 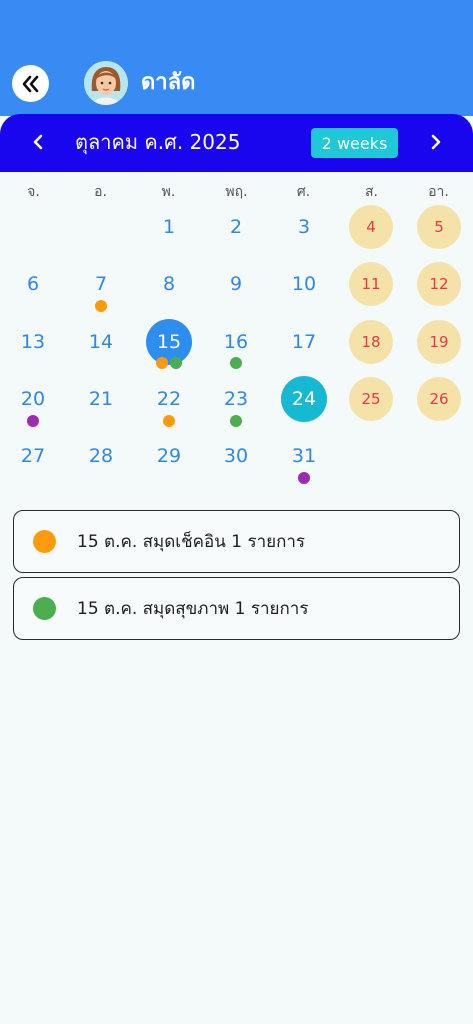 What do you see at coordinates (169, 284) in the screenshot?
I see `calendar-day: 8` at bounding box center [169, 284].